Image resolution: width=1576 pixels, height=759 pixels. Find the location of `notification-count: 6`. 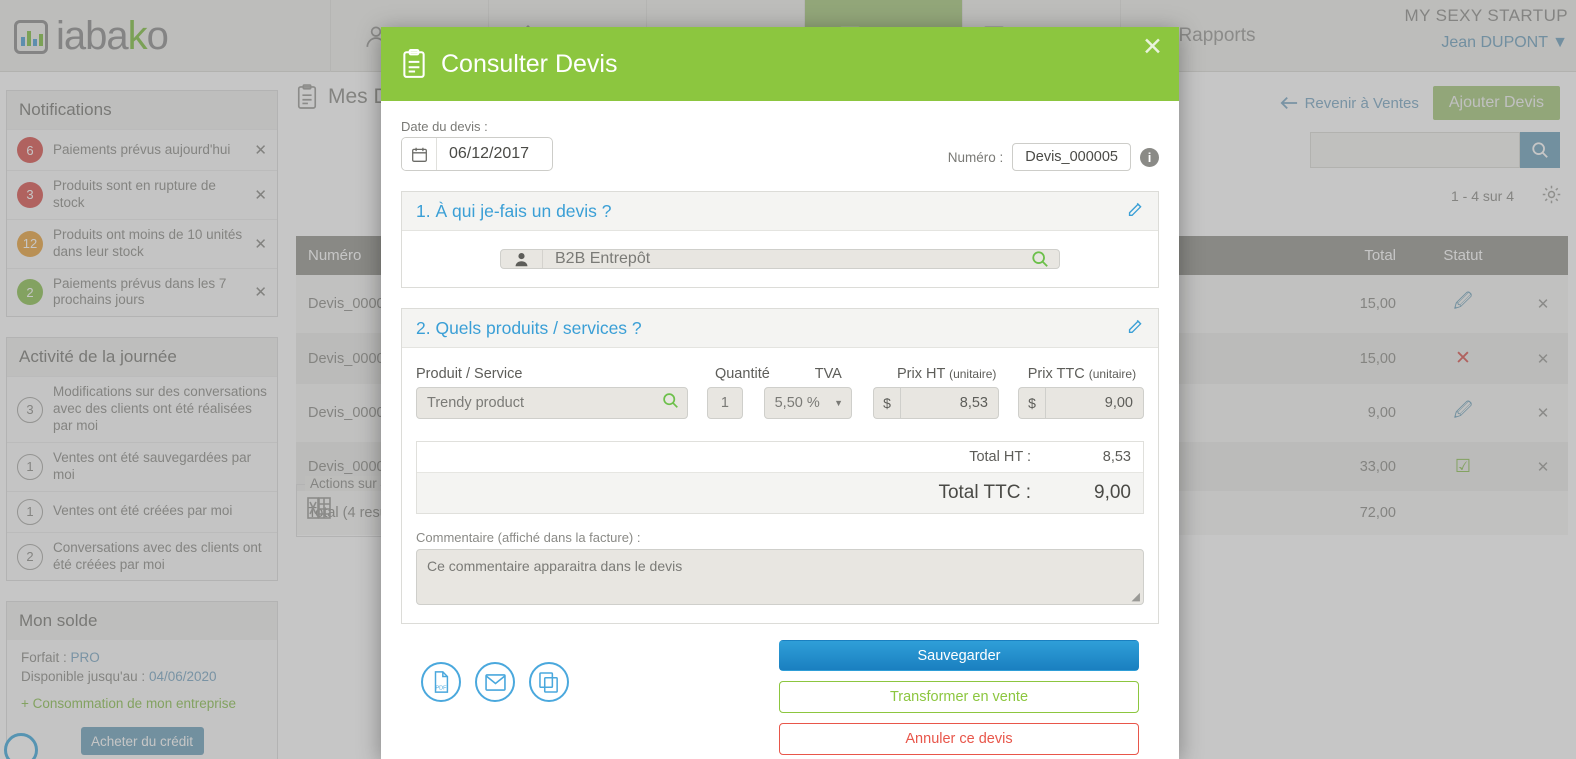

notification-count: 6 is located at coordinates (30, 150).